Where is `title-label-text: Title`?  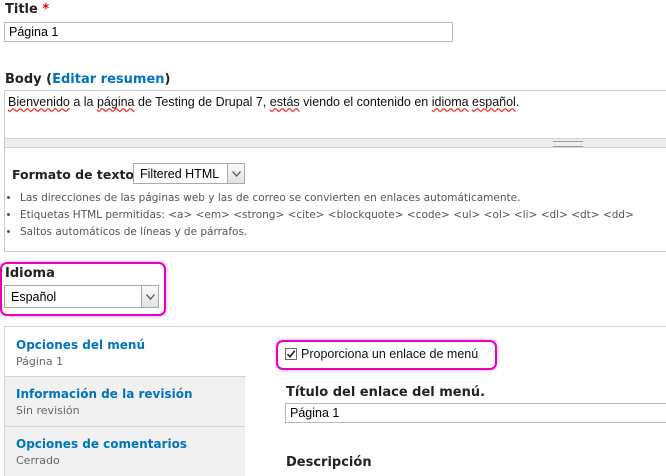 title-label-text: Title is located at coordinates (21, 9).